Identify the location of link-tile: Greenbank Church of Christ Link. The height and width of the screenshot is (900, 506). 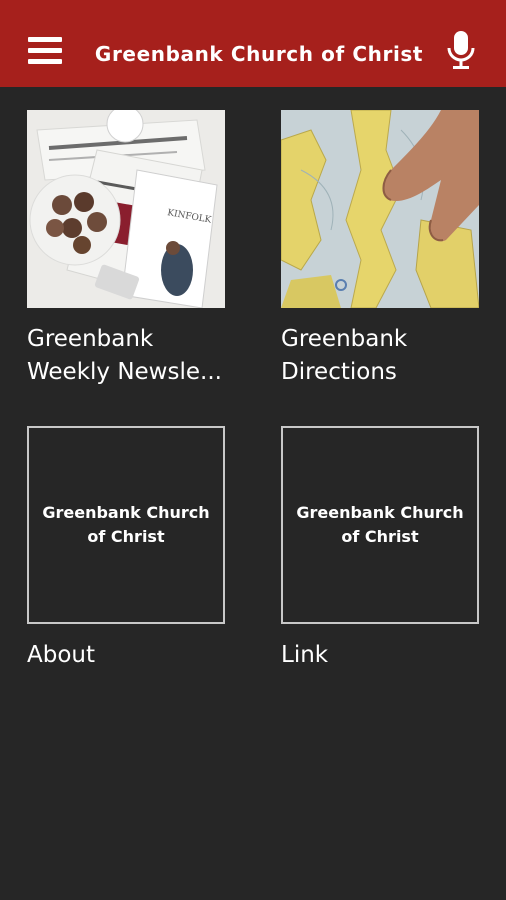
(380, 549).